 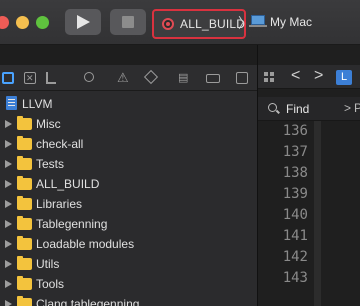 What do you see at coordinates (151, 77) in the screenshot?
I see `test-icon` at bounding box center [151, 77].